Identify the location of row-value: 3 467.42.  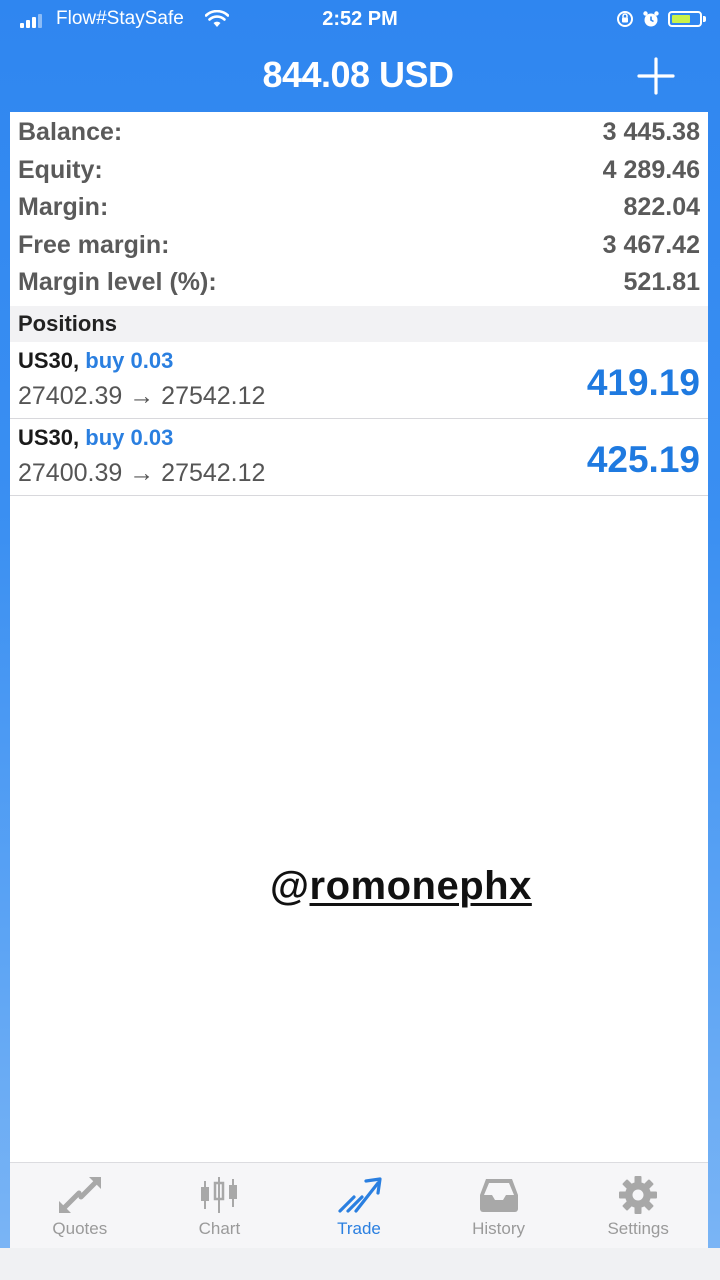
(651, 244).